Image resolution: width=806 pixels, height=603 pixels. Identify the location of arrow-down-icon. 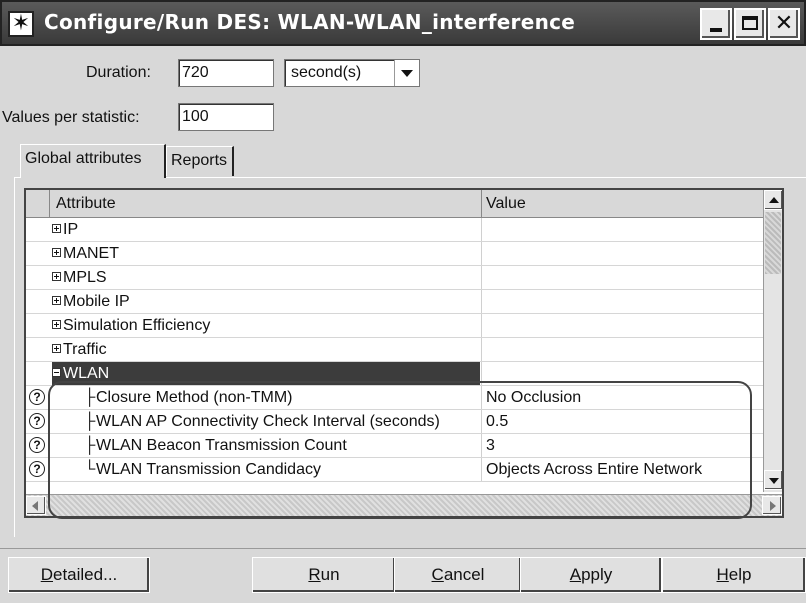
(774, 481).